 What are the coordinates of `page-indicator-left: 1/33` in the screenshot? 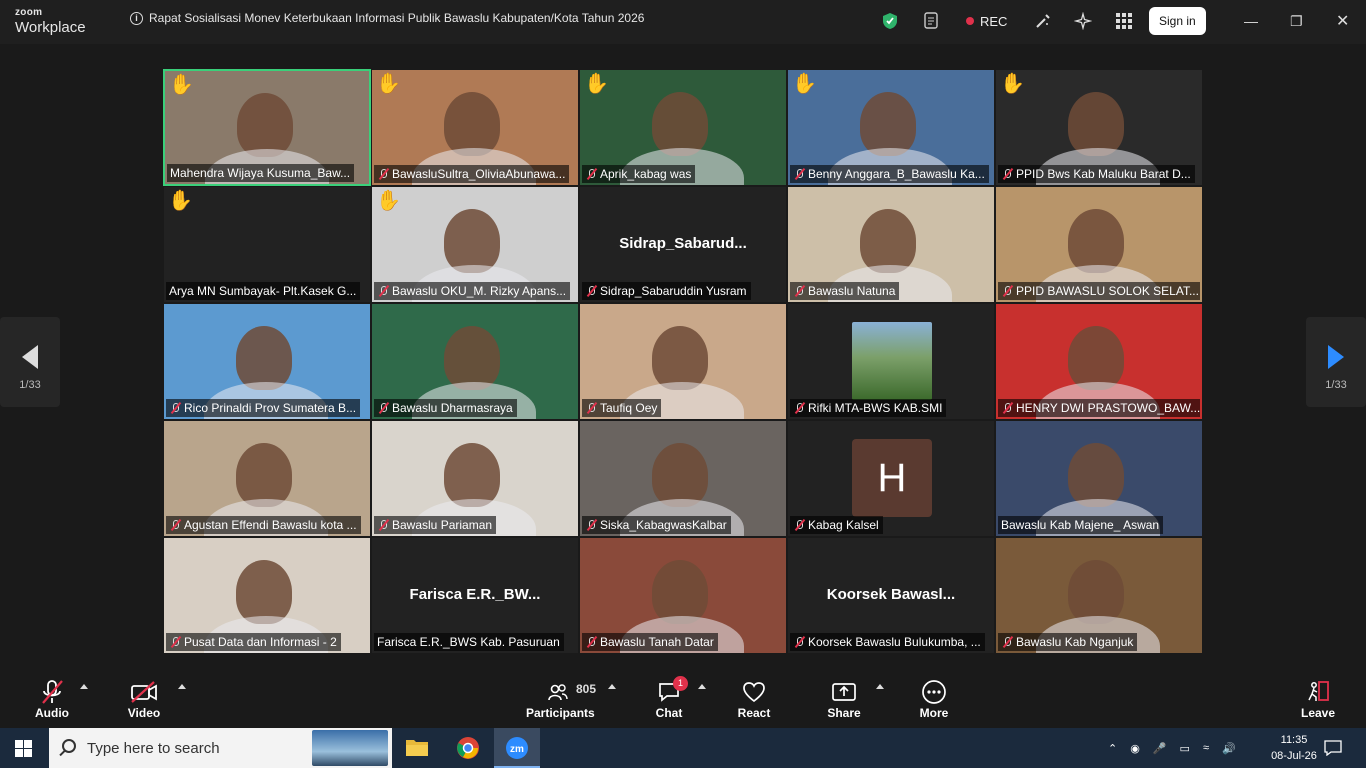 It's located at (30, 385).